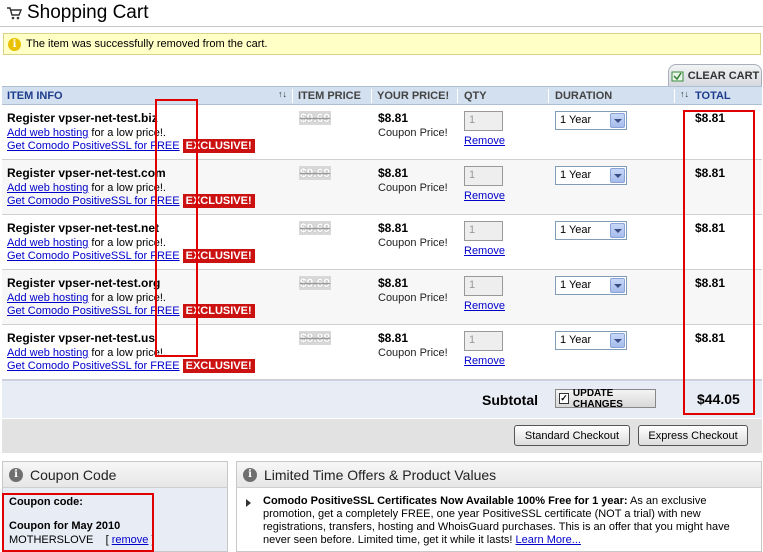  I want to click on col-qty: QTY, so click(475, 96).